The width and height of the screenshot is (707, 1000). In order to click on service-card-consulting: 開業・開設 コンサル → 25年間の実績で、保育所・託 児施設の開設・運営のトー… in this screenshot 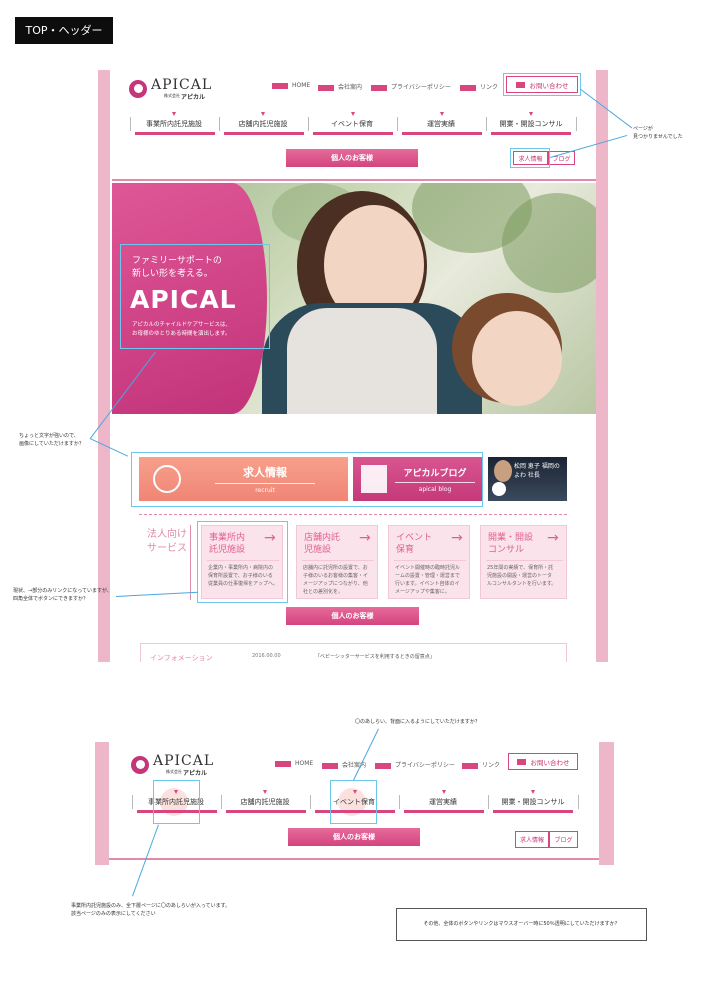, I will do `click(523, 562)`.